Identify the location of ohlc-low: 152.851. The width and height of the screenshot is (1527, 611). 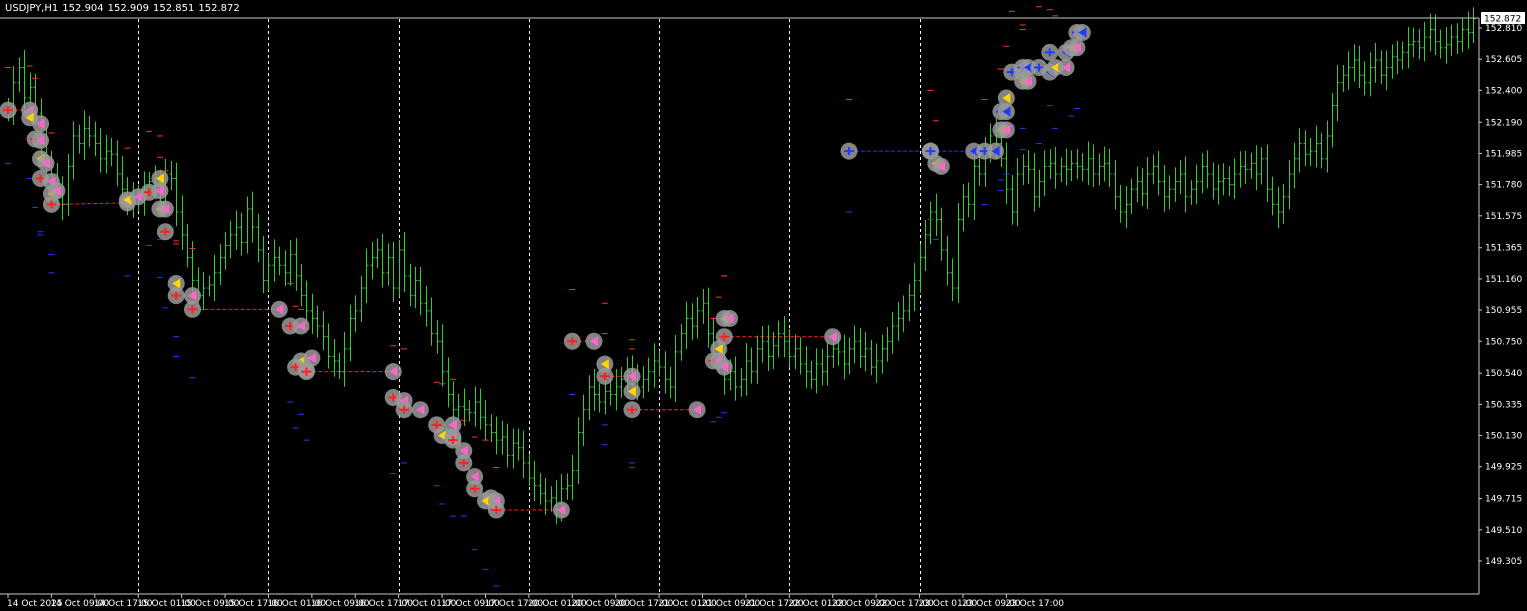
(174, 8).